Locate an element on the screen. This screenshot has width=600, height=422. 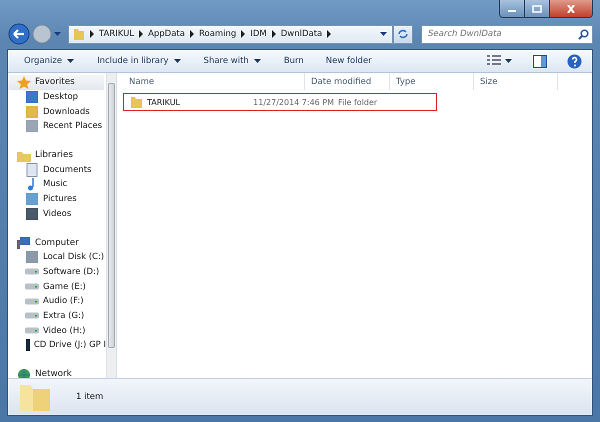
refresh-button is located at coordinates (403, 34).